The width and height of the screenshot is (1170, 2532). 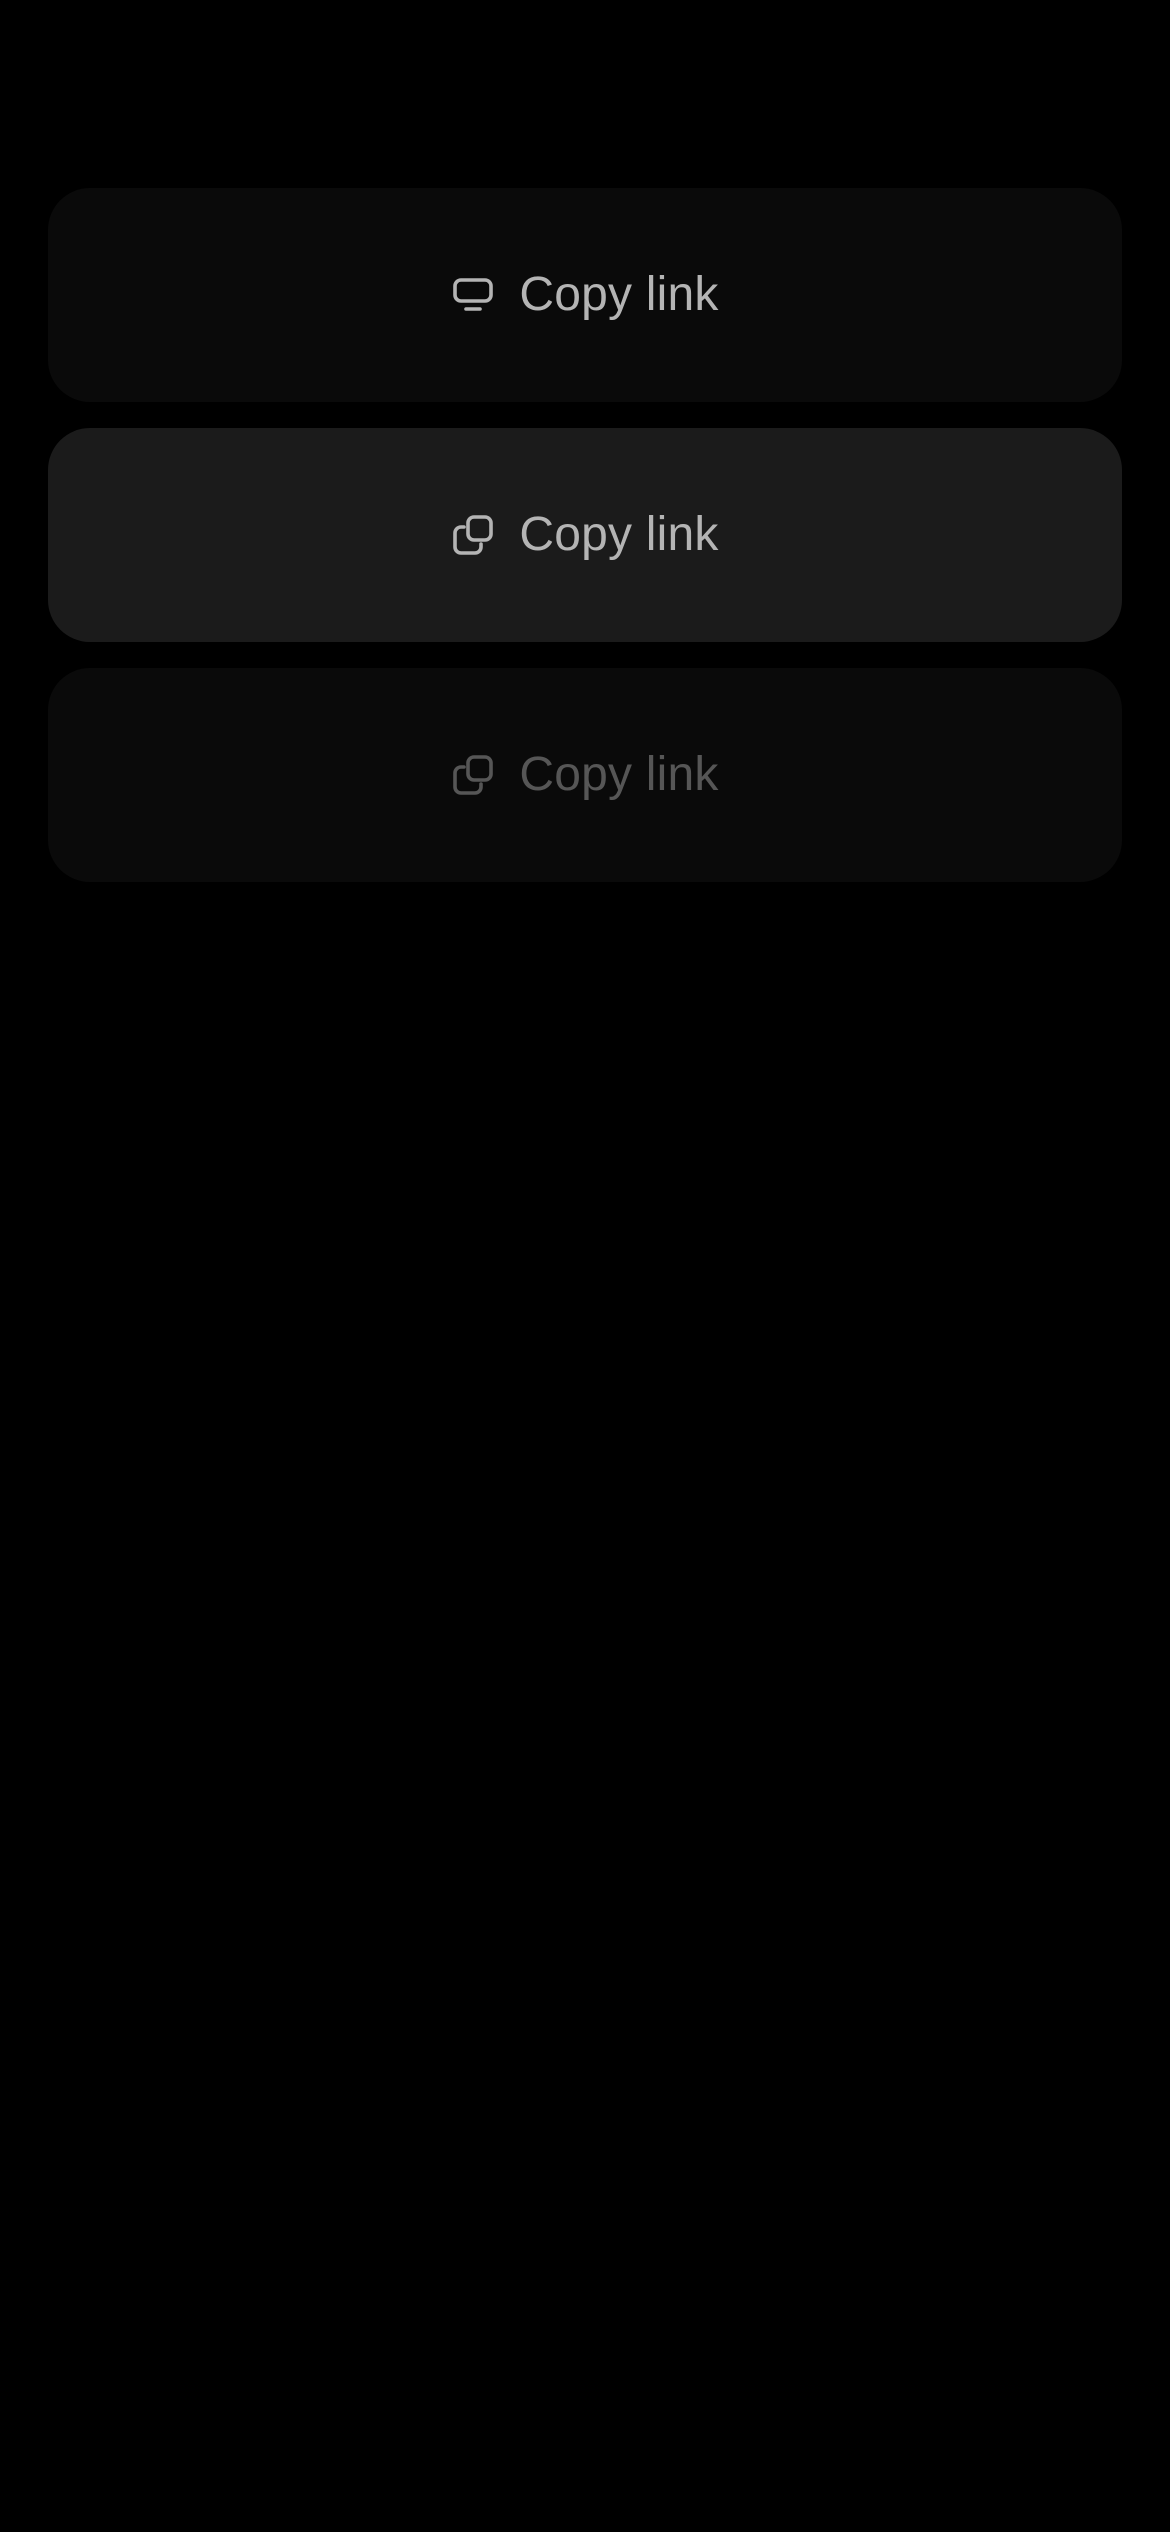 I want to click on copy-link-button-pressed: Copy link, so click(x=585, y=535).